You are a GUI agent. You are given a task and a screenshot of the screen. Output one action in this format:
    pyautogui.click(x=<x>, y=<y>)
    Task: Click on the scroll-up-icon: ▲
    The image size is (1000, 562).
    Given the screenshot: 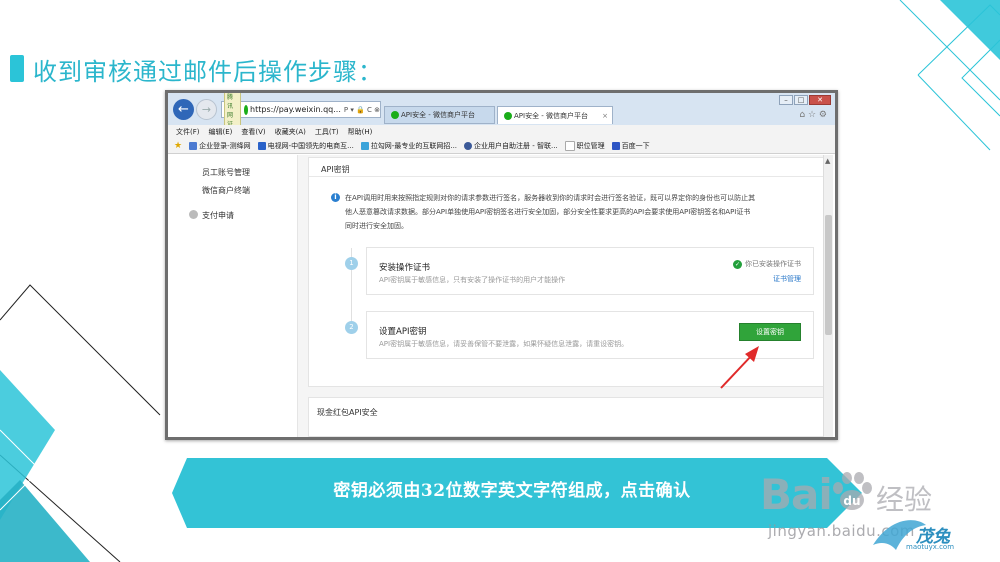 What is the action you would take?
    pyautogui.click(x=827, y=161)
    